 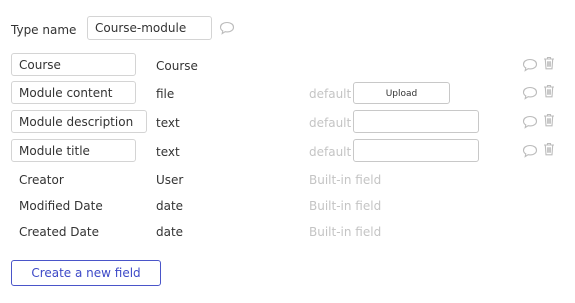 I want to click on type-name-label: Type name, so click(x=44, y=30).